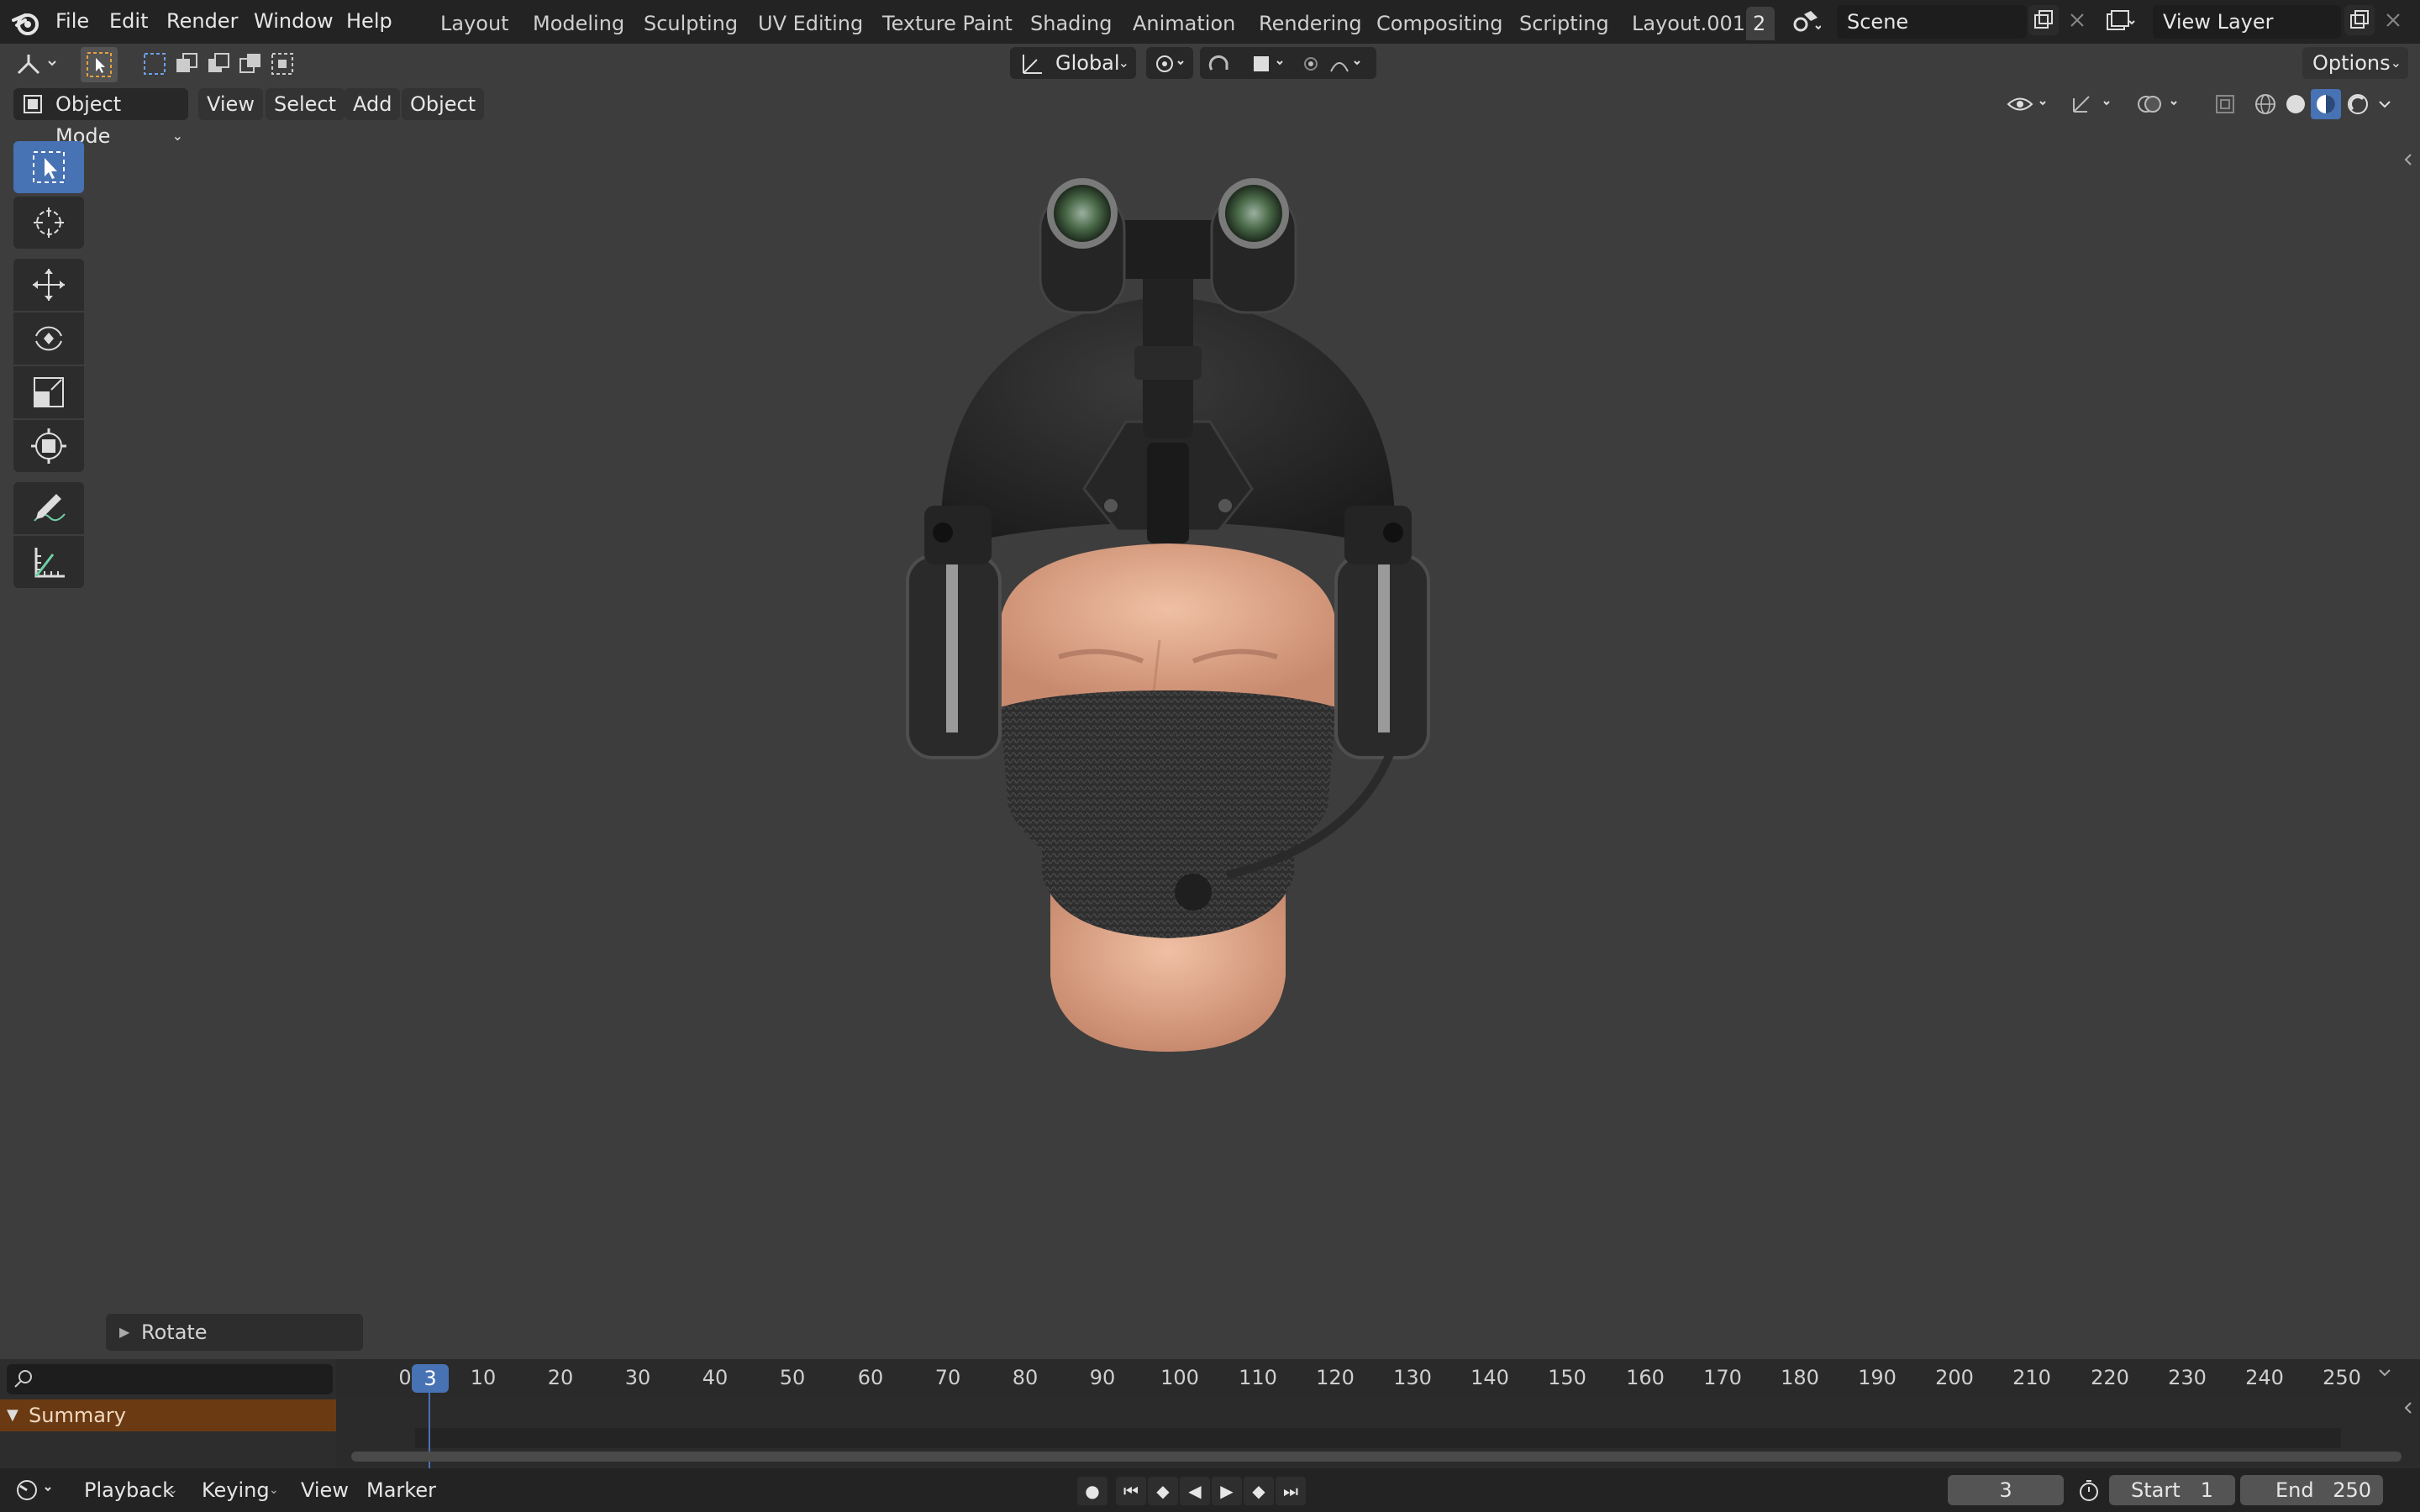  What do you see at coordinates (236, 1490) in the screenshot?
I see `menu-keying: Keying` at bounding box center [236, 1490].